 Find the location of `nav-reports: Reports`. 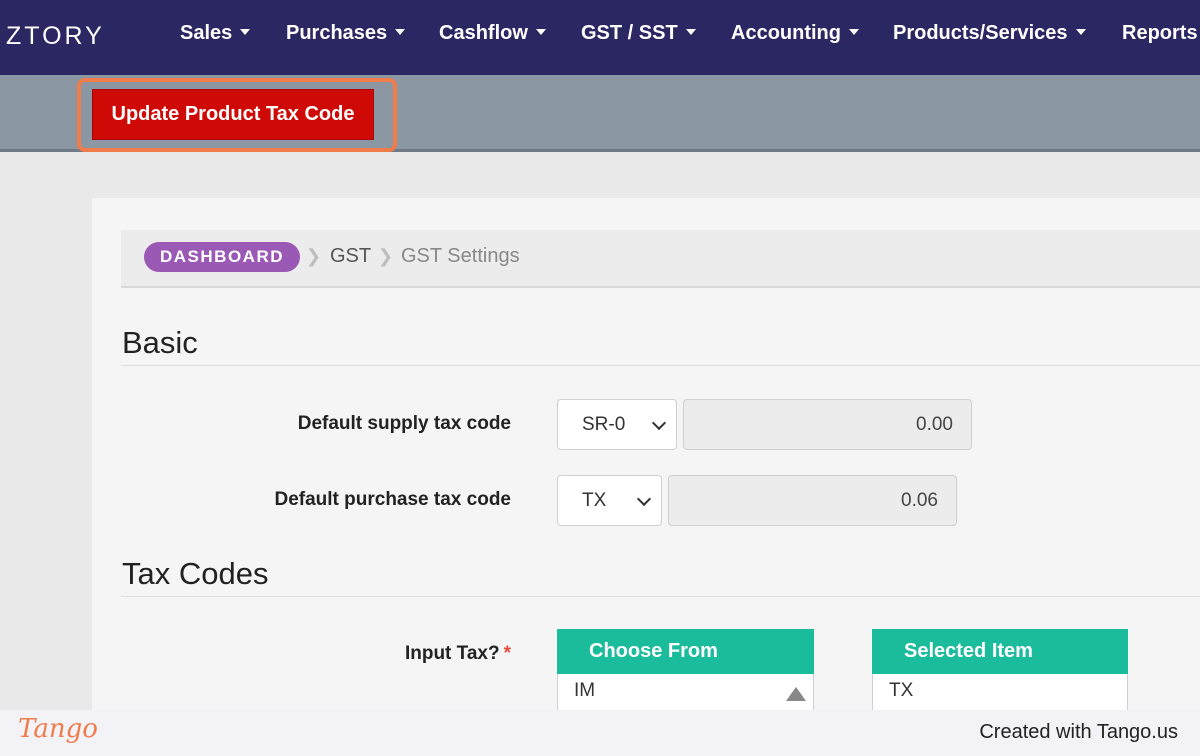

nav-reports: Reports is located at coordinates (1160, 33).